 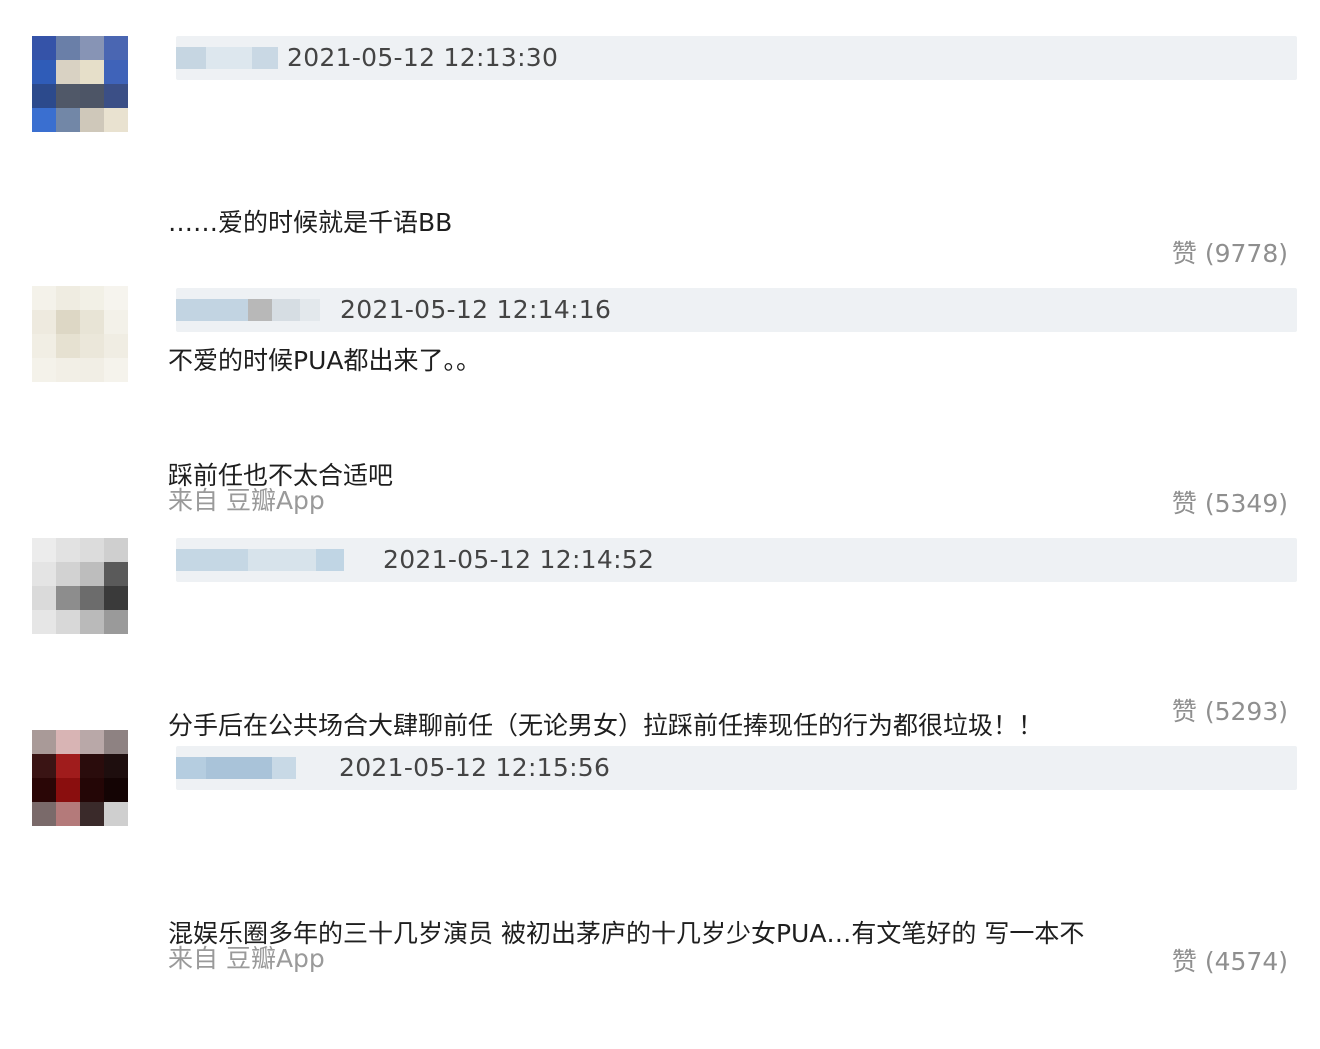 I want to click on like-count: 赞 (5349), so click(x=1230, y=502).